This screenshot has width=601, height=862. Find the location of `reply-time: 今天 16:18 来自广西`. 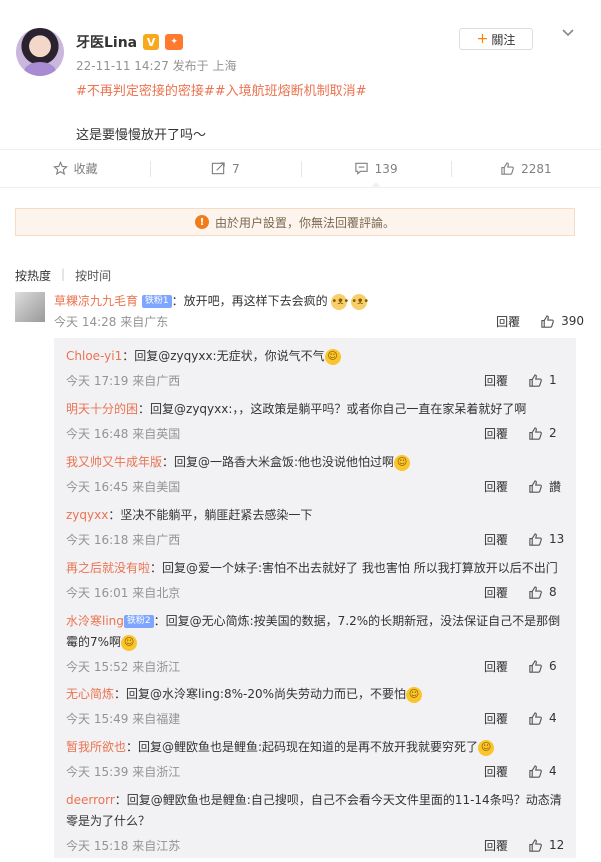

reply-time: 今天 16:18 来自广西 is located at coordinates (123, 539).